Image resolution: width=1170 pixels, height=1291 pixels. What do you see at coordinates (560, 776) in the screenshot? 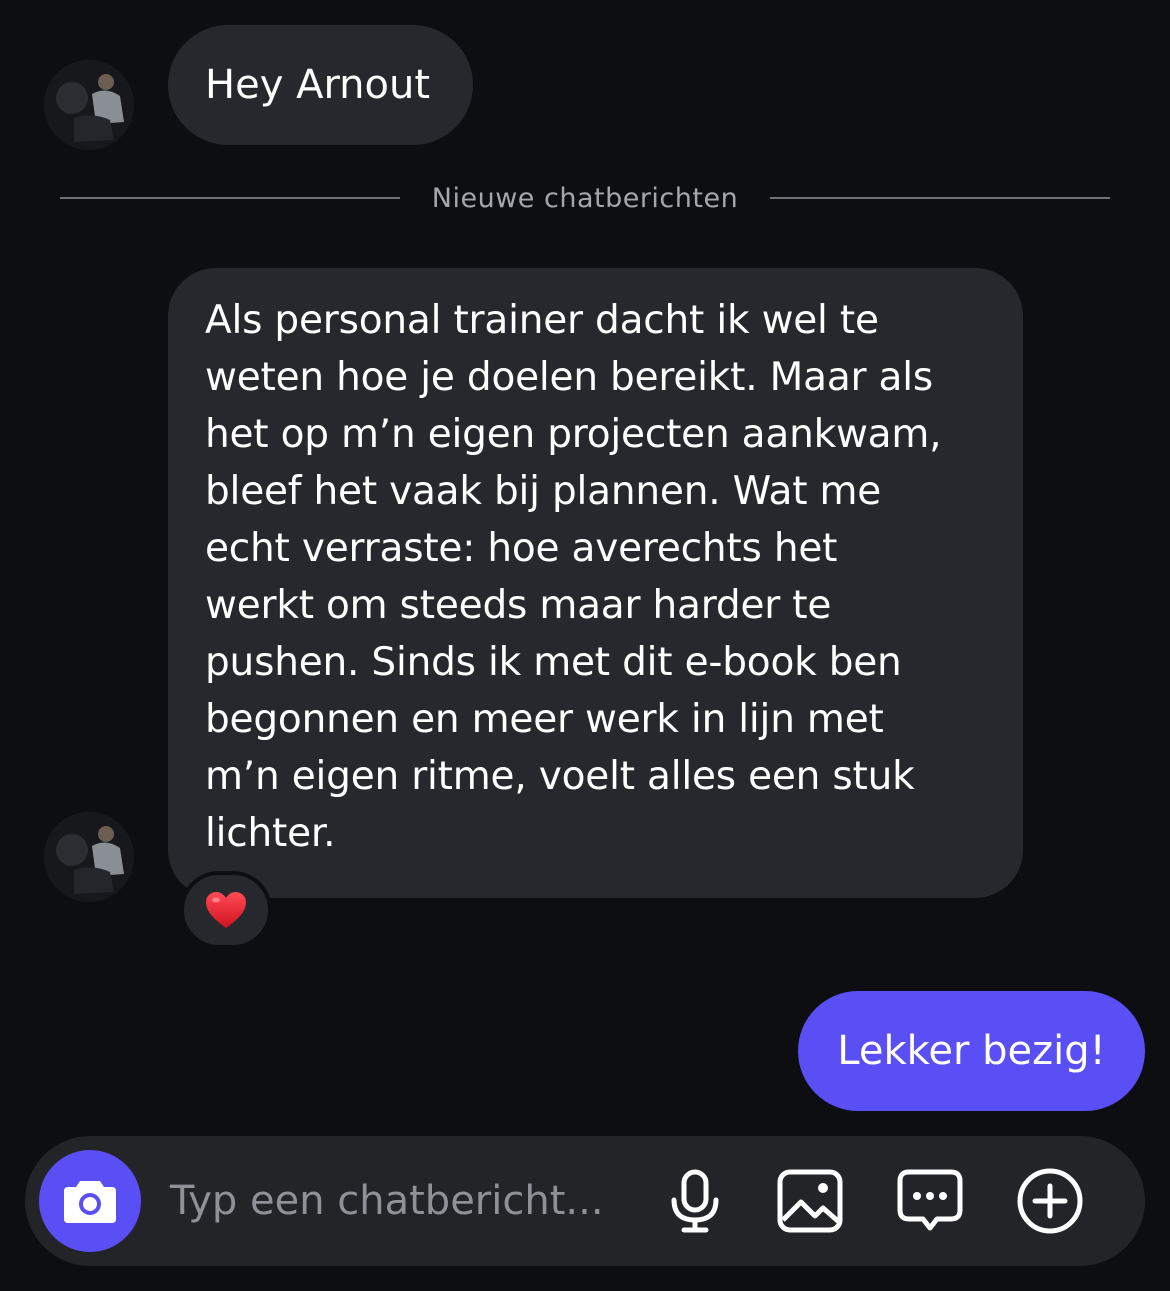
I see `message-line: m’n eigen ritme, voelt alles een stuk` at bounding box center [560, 776].